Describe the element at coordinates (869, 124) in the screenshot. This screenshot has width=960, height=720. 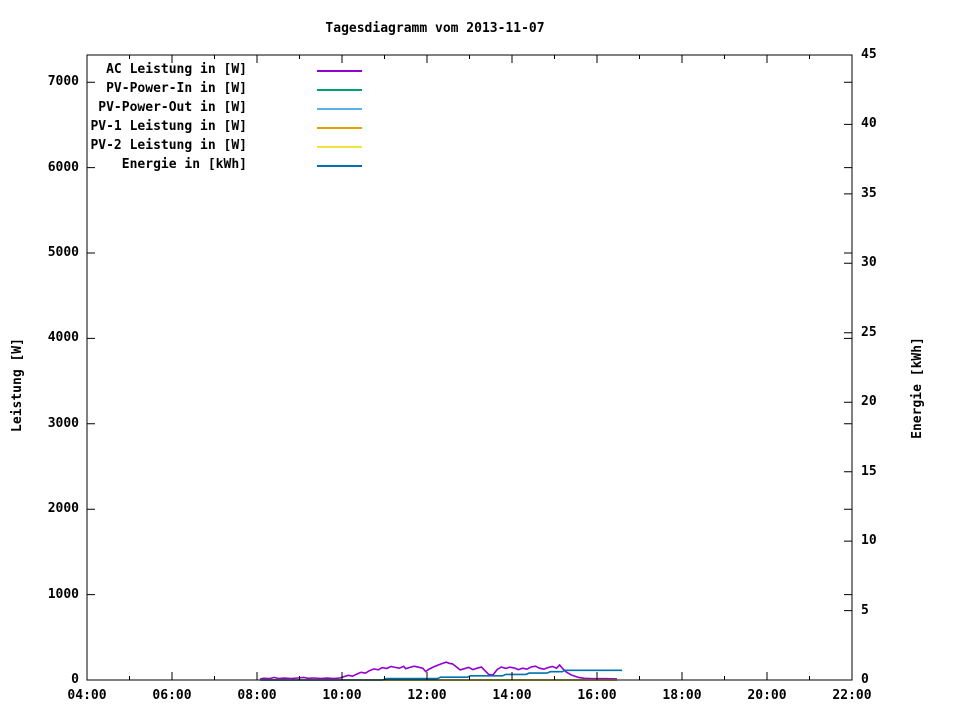
I see `y2-tick-label: 40` at that location.